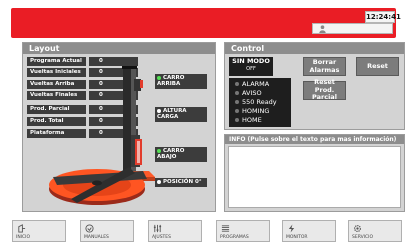 This screenshot has width=416, height=248. What do you see at coordinates (251, 66) in the screenshot?
I see `mode-display: SIN MODO OFF` at bounding box center [251, 66].